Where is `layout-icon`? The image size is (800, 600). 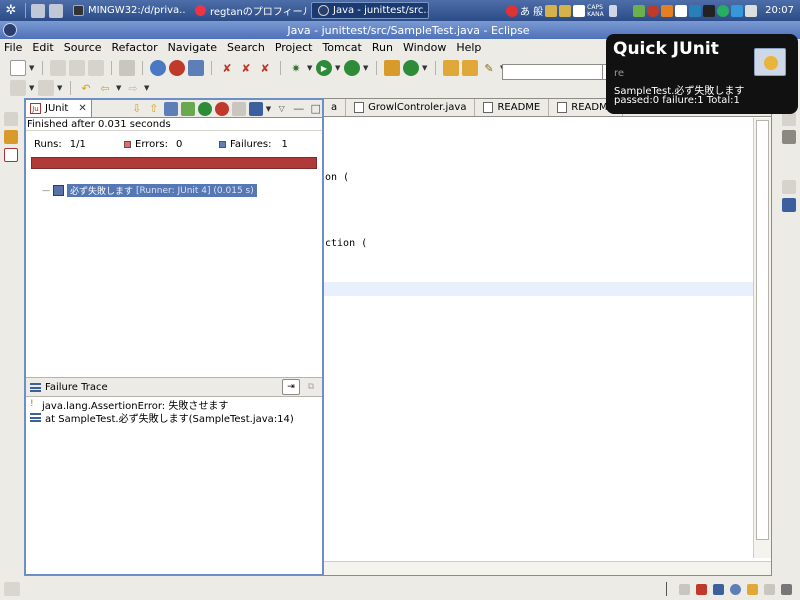 layout-icon is located at coordinates (187, 108).